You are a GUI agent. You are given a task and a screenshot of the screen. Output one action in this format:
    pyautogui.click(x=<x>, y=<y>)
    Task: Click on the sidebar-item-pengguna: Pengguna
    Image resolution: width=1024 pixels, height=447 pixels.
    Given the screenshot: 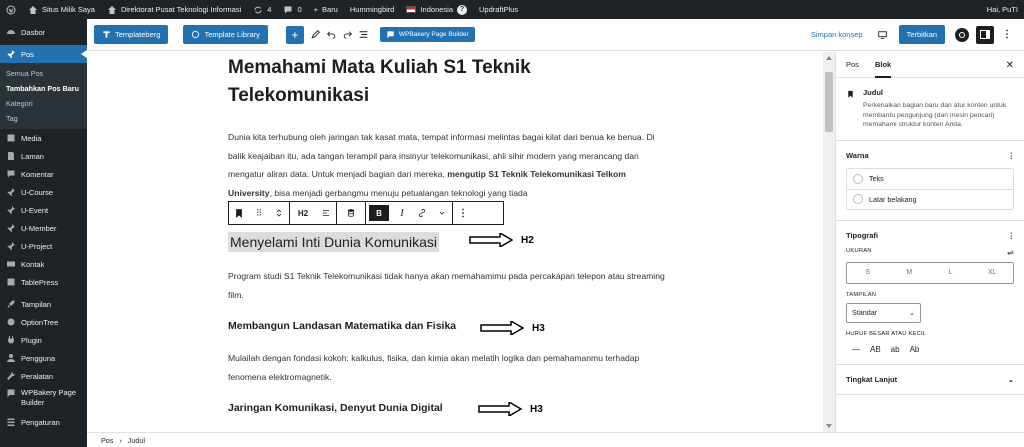 What is the action you would take?
    pyautogui.click(x=43, y=358)
    